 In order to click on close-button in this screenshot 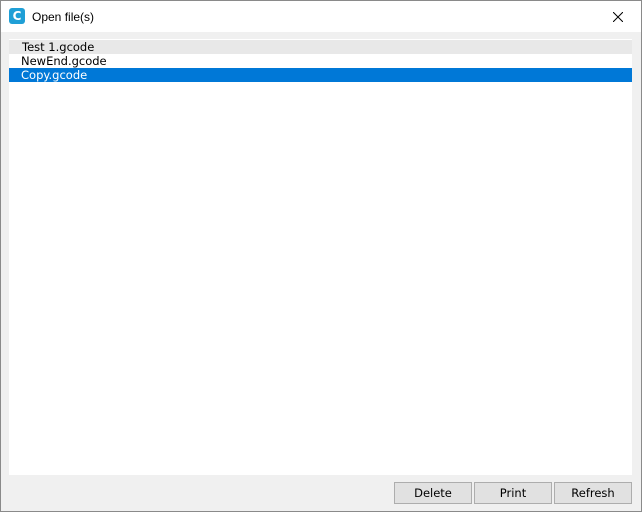, I will do `click(618, 16)`.